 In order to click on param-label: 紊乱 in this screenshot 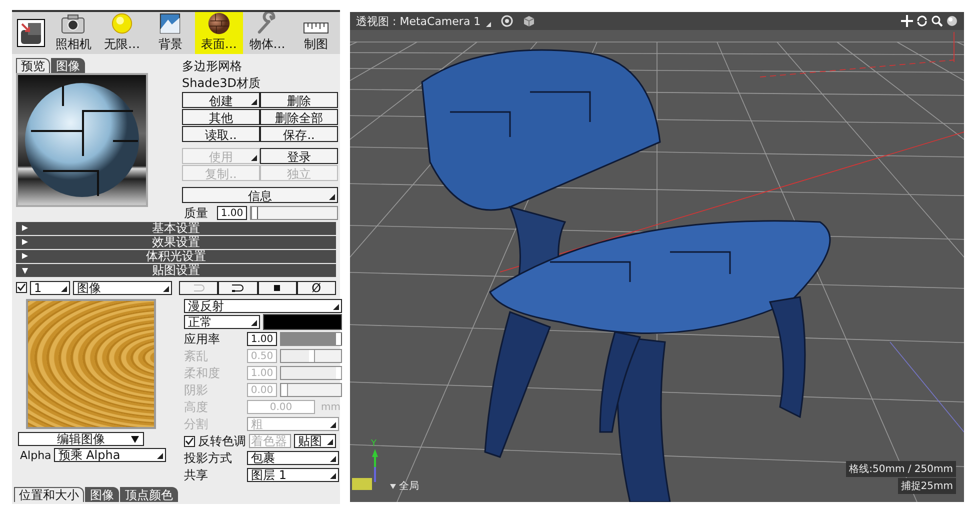, I will do `click(196, 356)`.